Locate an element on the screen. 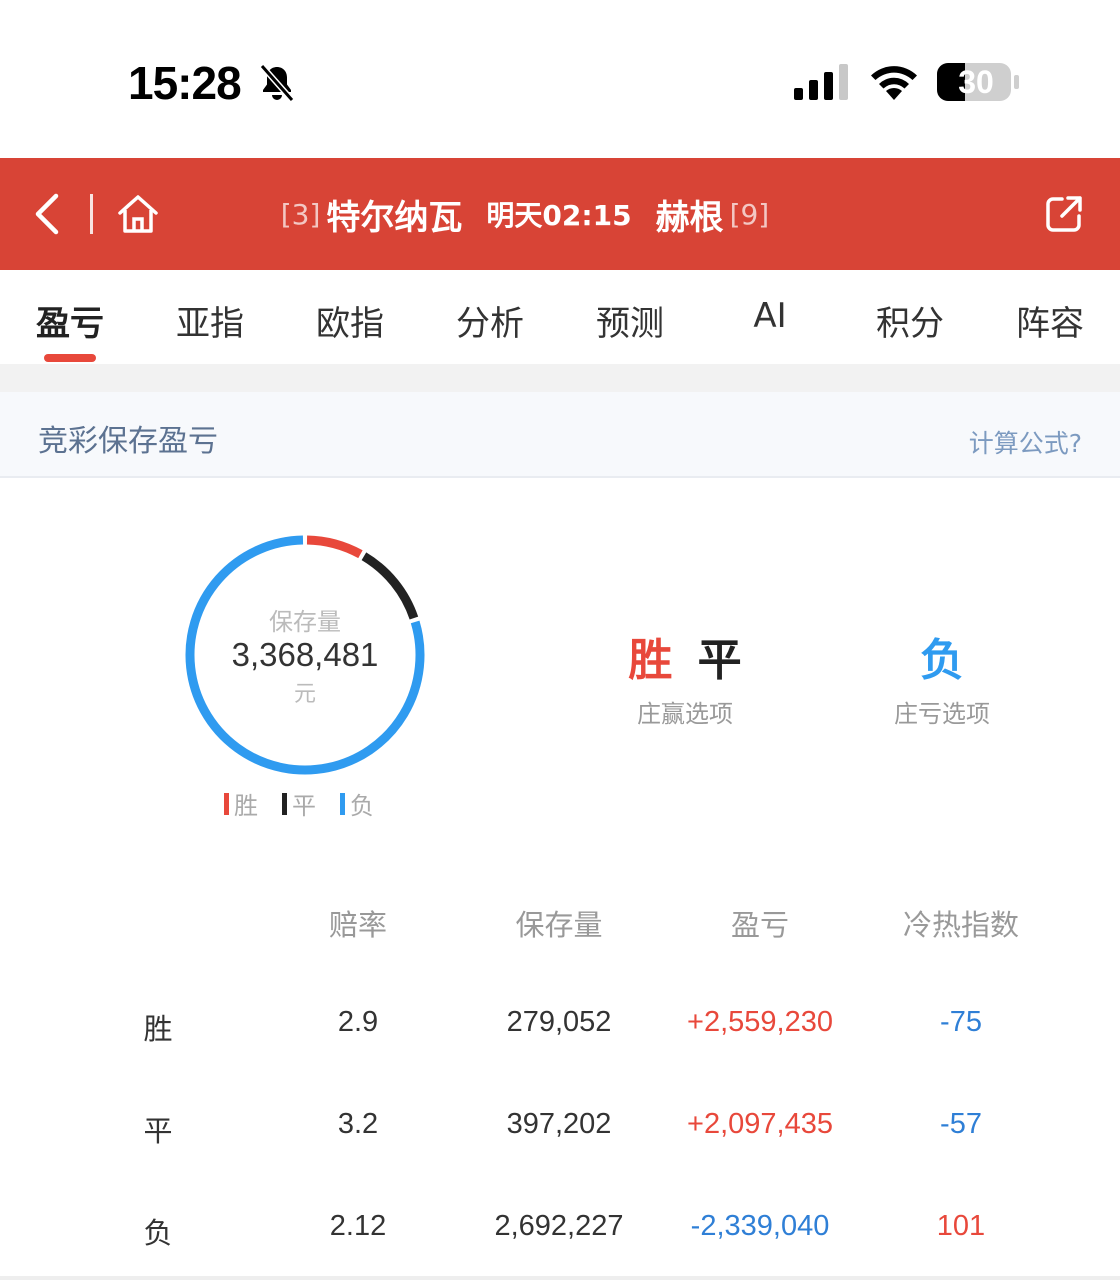 The height and width of the screenshot is (1280, 1120). tab-ai: AI is located at coordinates (770, 316).